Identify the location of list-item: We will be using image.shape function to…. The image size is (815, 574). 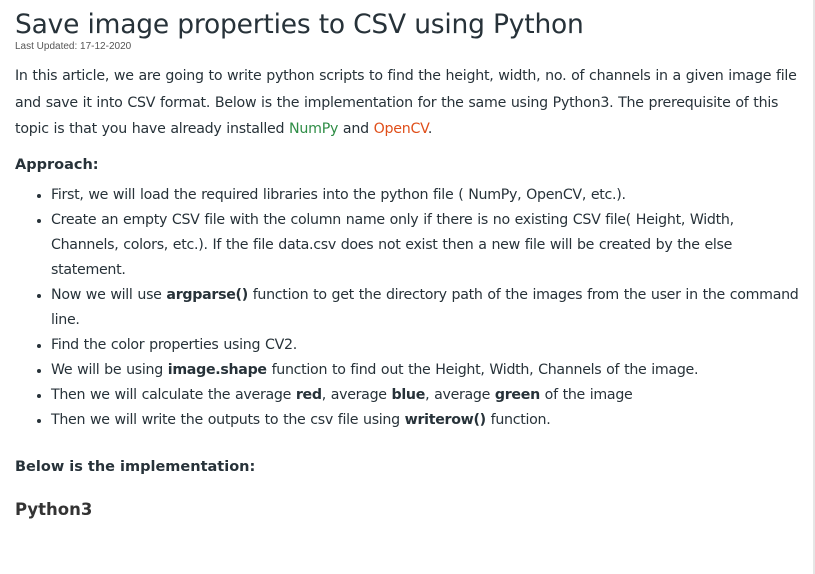
(428, 370).